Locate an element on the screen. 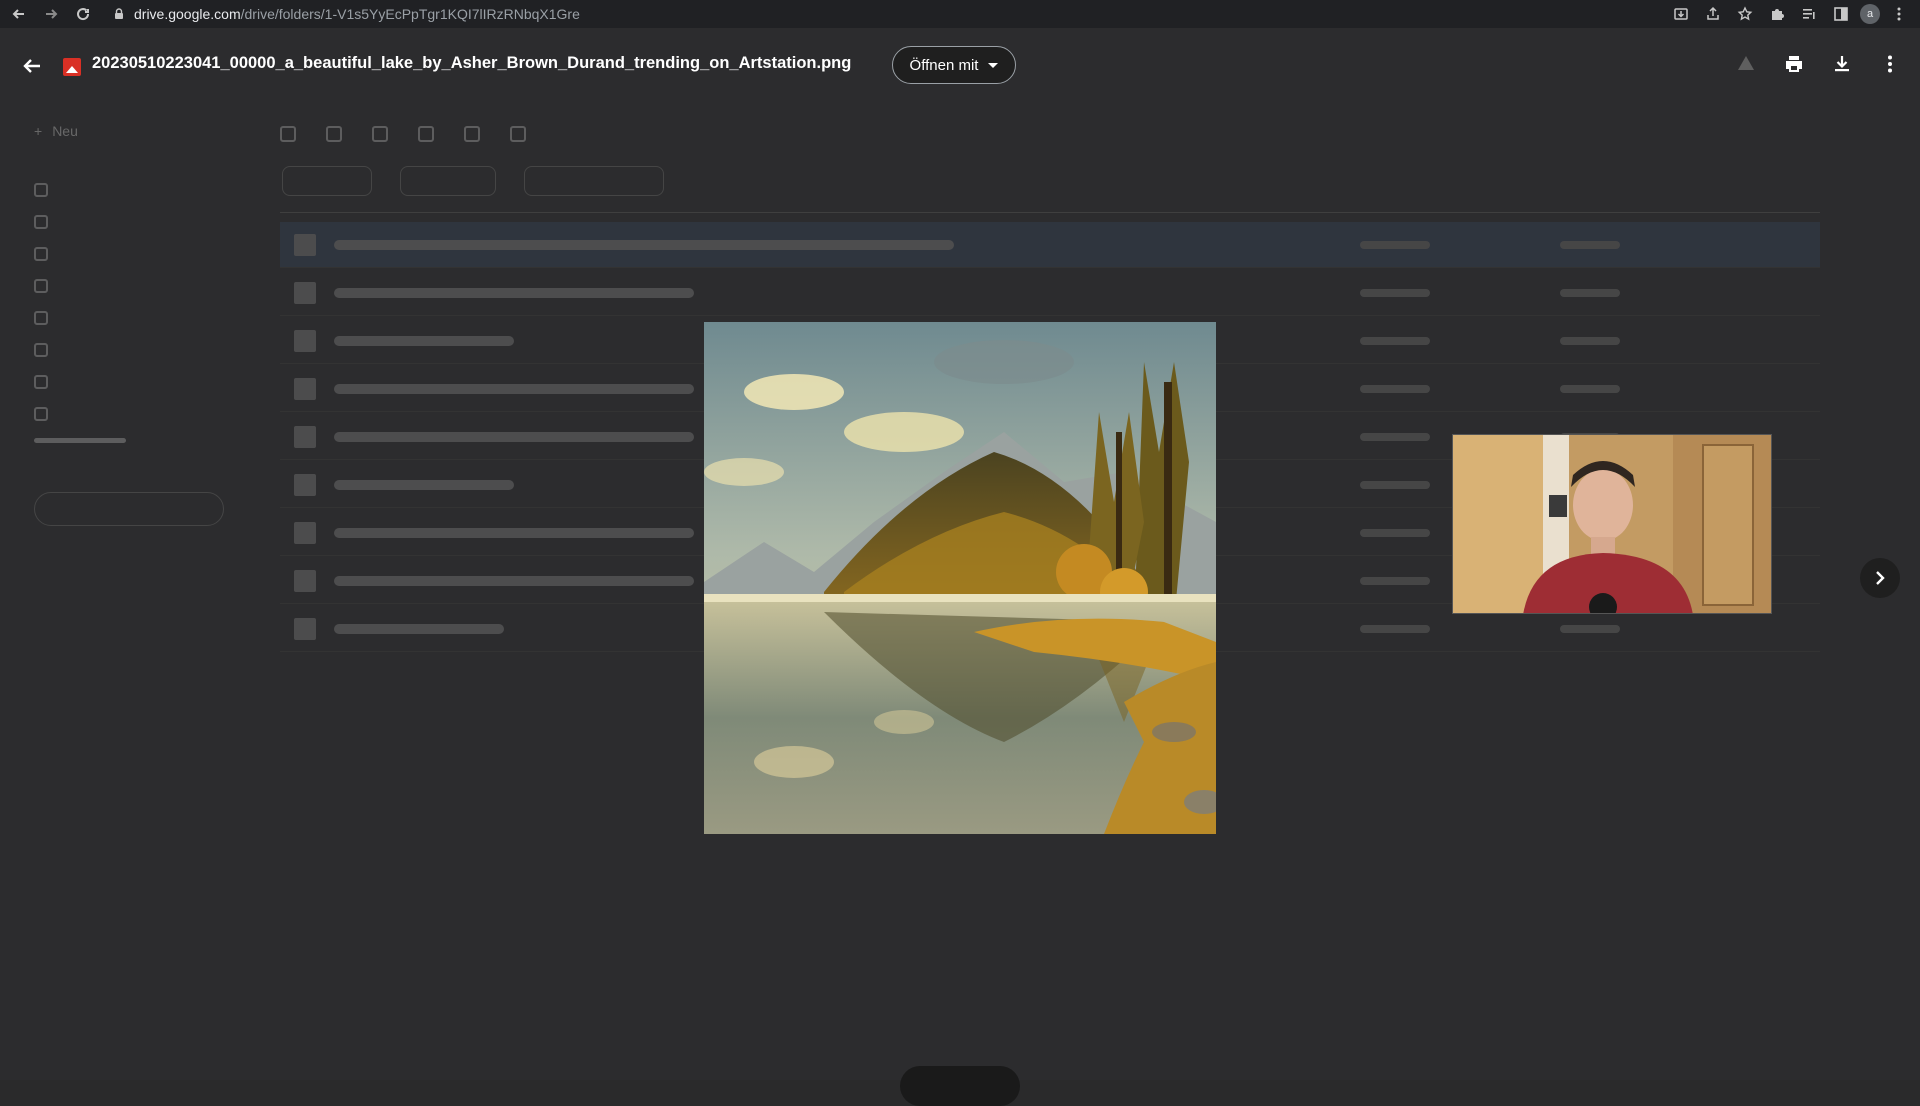  next-file-button is located at coordinates (1880, 578).